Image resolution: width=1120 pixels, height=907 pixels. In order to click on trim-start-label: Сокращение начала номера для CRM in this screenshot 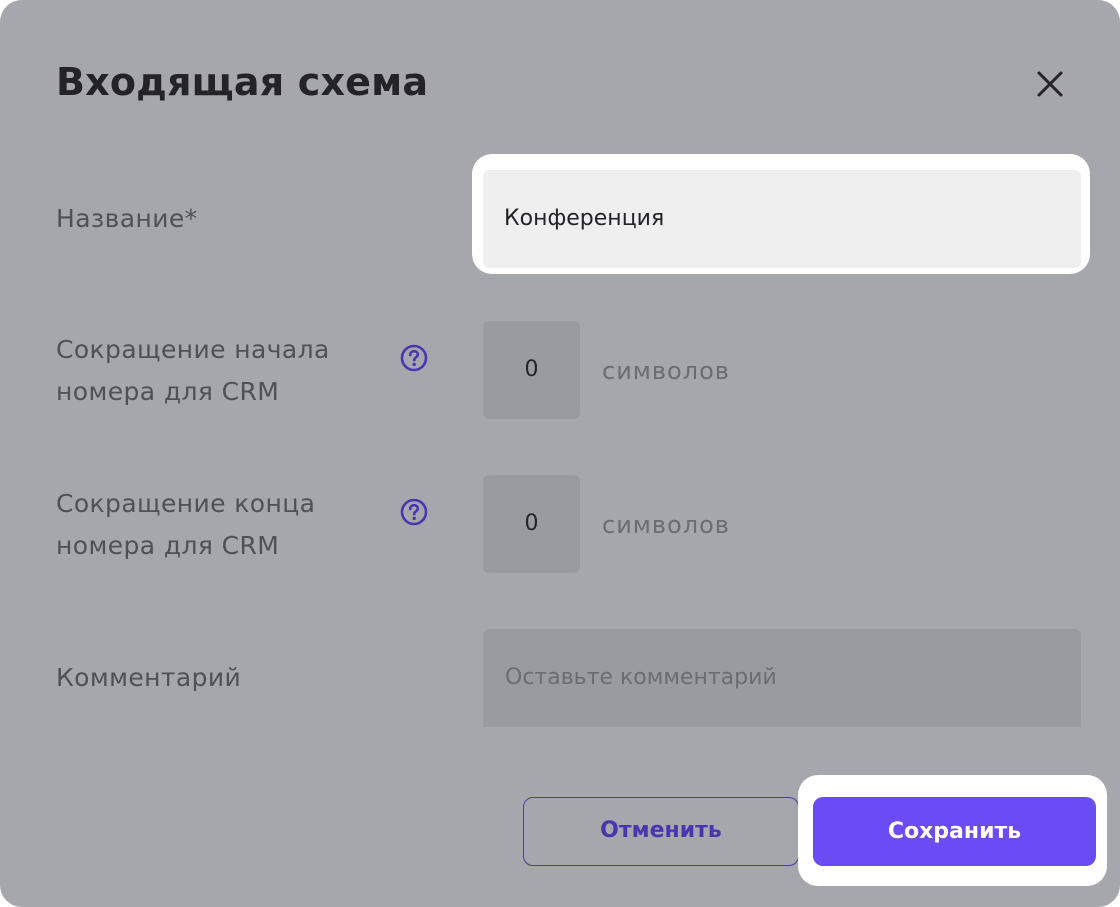, I will do `click(193, 371)`.